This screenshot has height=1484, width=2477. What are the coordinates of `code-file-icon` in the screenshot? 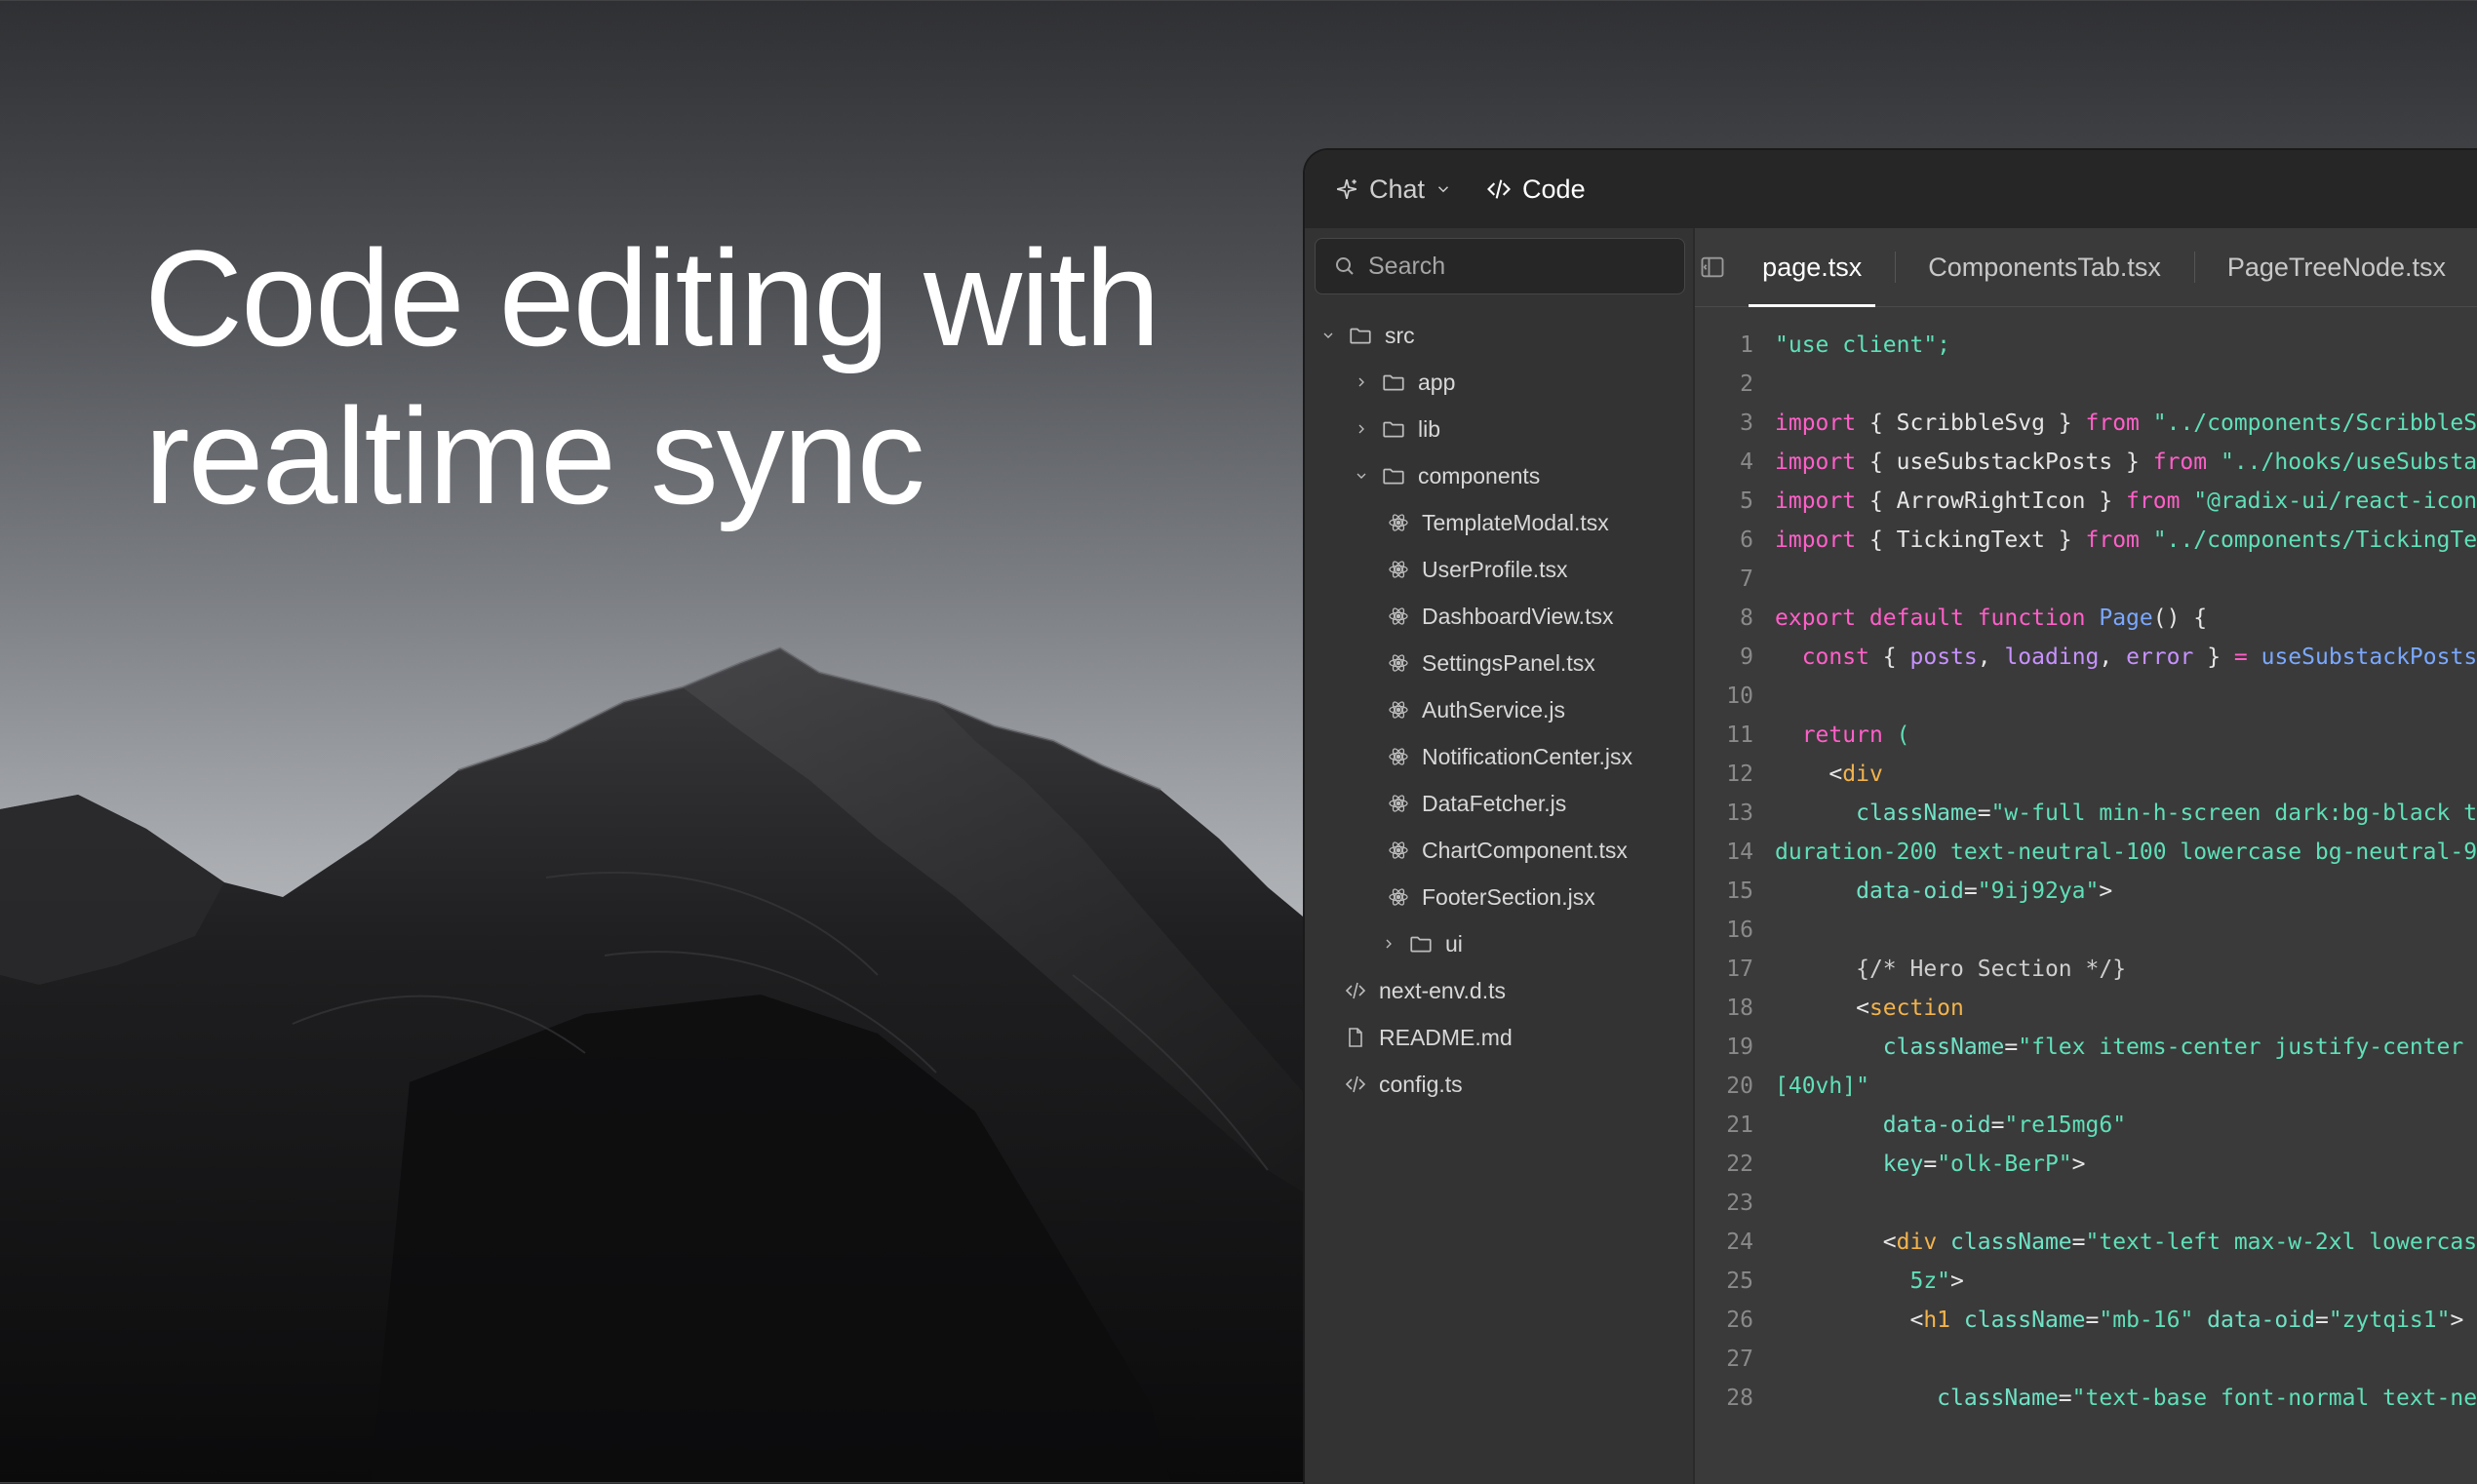 It's located at (1355, 1084).